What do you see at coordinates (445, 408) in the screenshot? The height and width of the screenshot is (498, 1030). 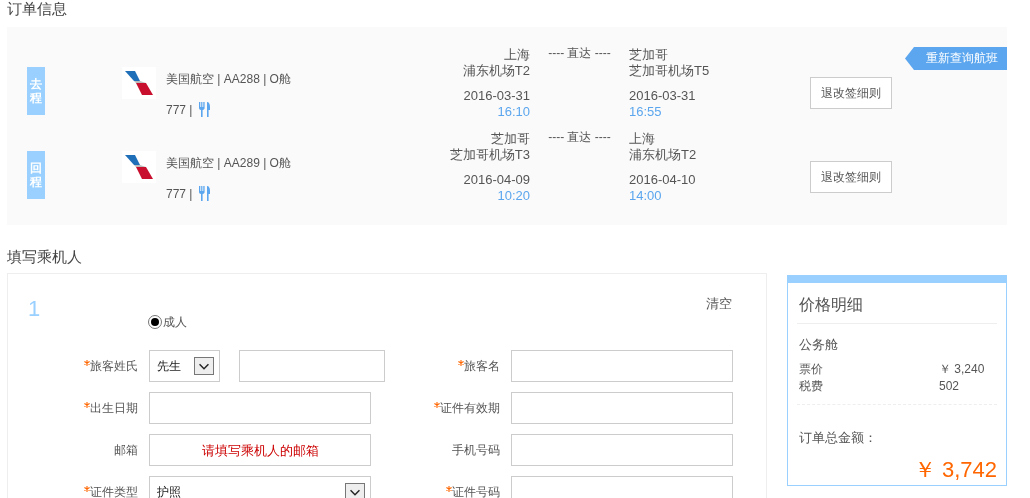 I see `field-label: 证件有效期` at bounding box center [445, 408].